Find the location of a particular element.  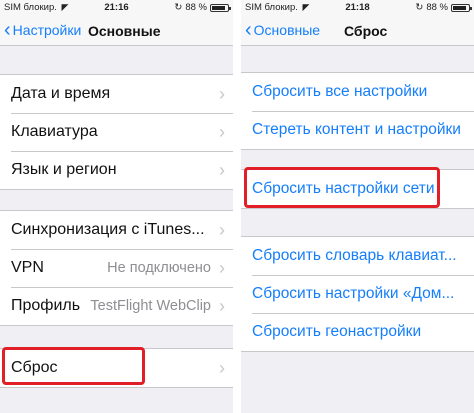

settings-item-label: Клавиатура is located at coordinates (54, 131).